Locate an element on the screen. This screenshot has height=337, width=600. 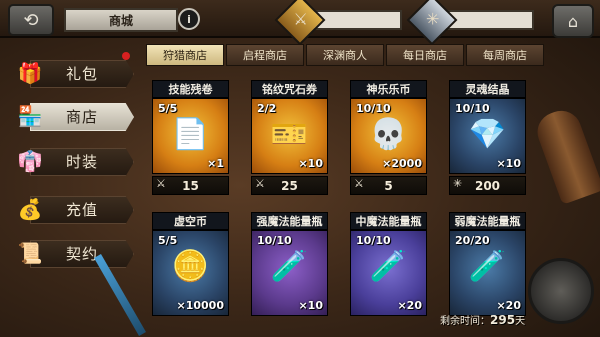
remaining-time: 剩余时间：295天 is located at coordinates (483, 320).